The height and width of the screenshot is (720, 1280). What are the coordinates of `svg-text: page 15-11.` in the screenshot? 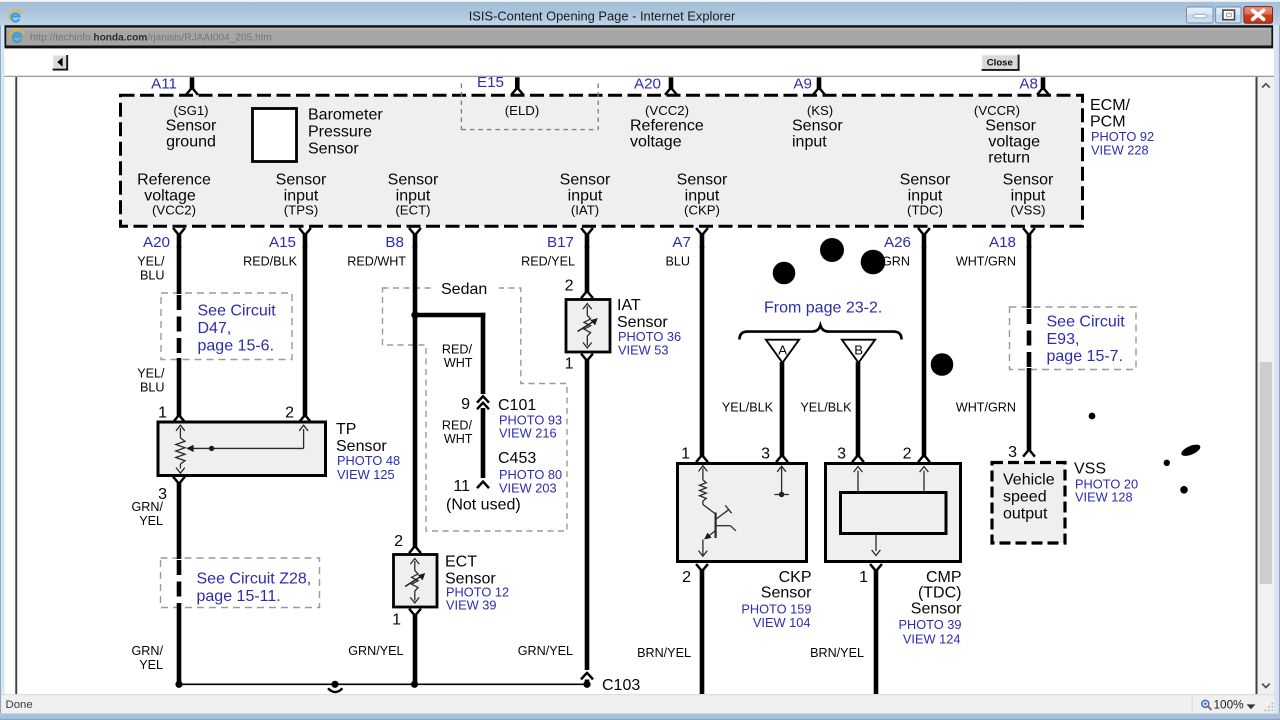 It's located at (239, 596).